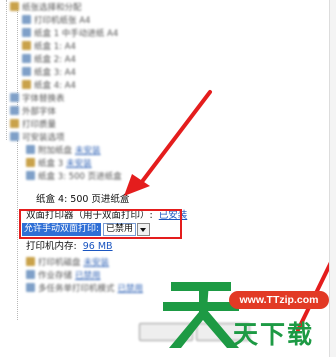  Describe the element at coordinates (201, 315) in the screenshot. I see `watermark-logo-icon` at that location.